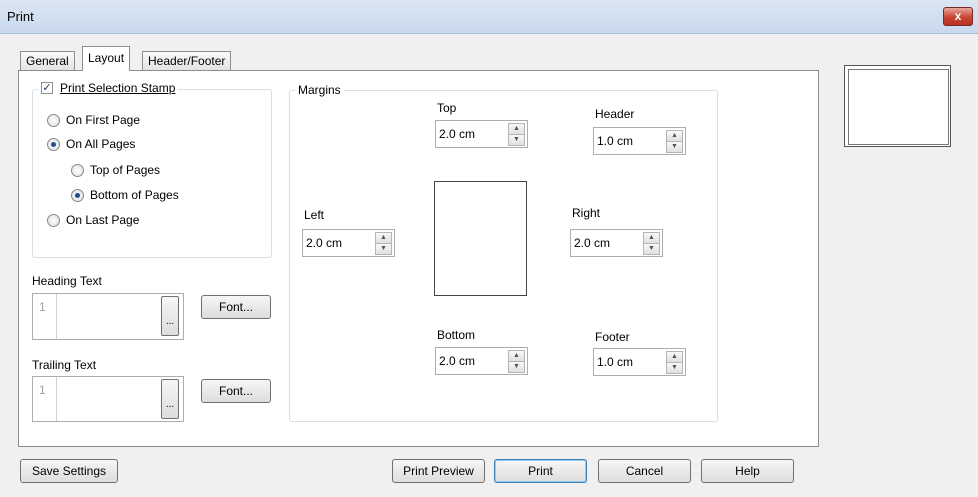 This screenshot has height=497, width=978. What do you see at coordinates (103, 220) in the screenshot?
I see `radio-on-last-page-label: On Last Page` at bounding box center [103, 220].